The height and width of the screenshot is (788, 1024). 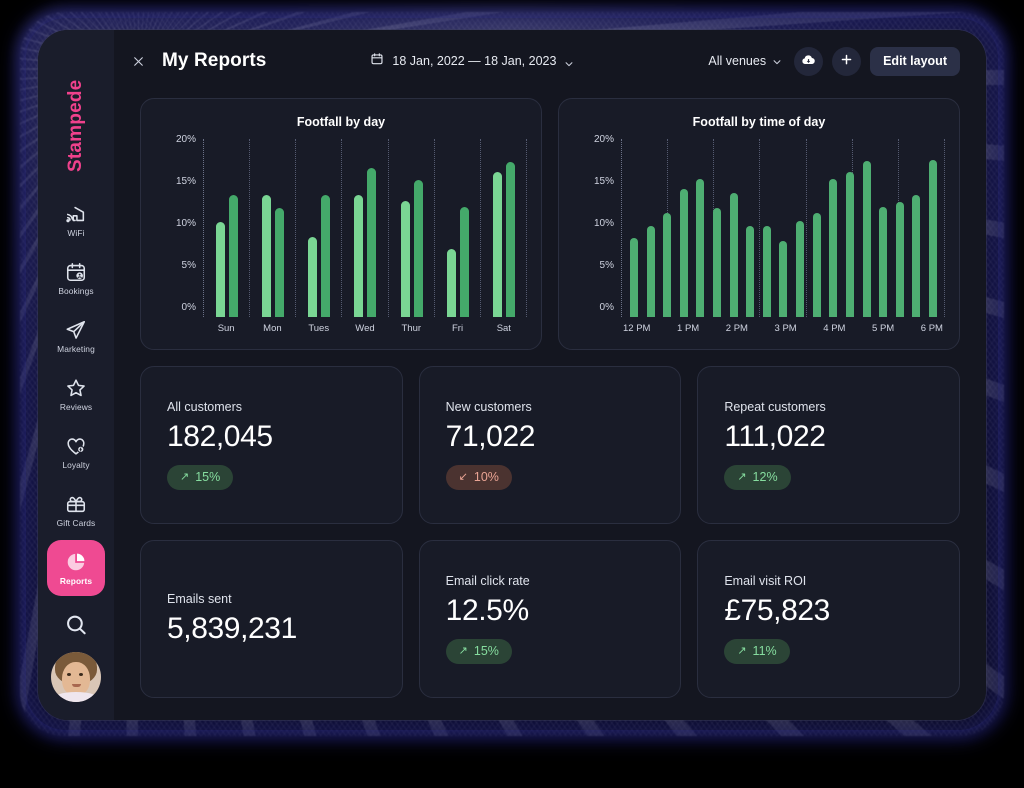 I want to click on avatar, so click(x=76, y=677).